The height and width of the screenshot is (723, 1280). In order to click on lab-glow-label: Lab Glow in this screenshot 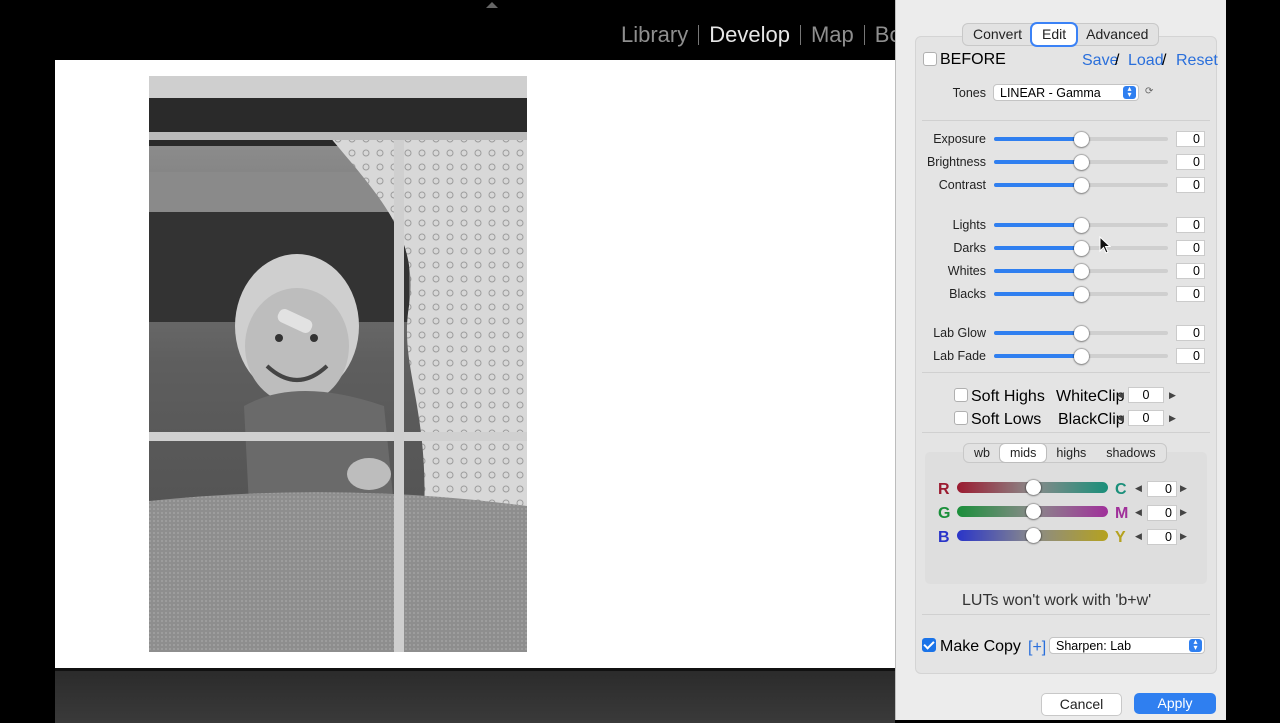, I will do `click(959, 333)`.